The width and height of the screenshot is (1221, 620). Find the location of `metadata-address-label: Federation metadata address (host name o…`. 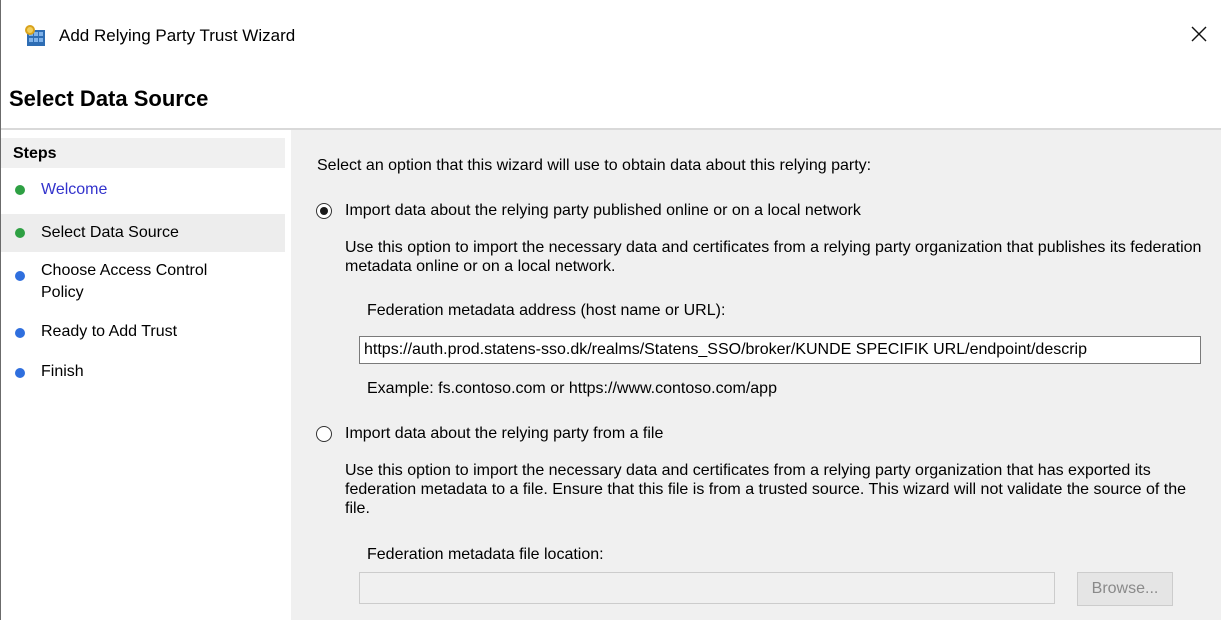

metadata-address-label: Federation metadata address (host name o… is located at coordinates (546, 310).